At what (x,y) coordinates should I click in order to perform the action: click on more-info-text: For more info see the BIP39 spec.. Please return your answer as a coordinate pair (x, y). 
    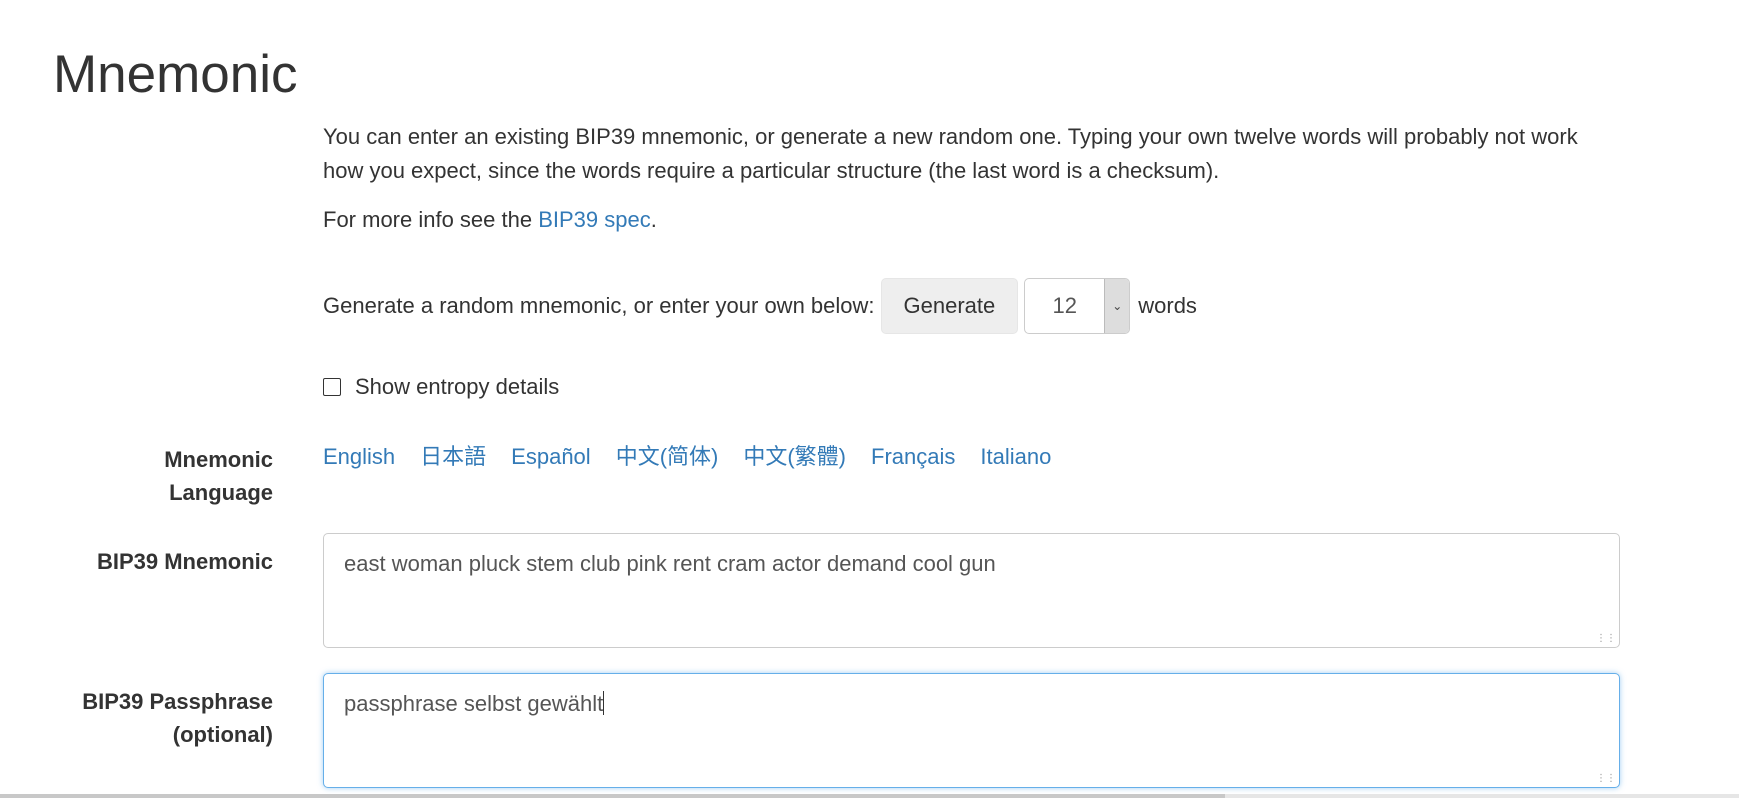
    Looking at the image, I should click on (490, 220).